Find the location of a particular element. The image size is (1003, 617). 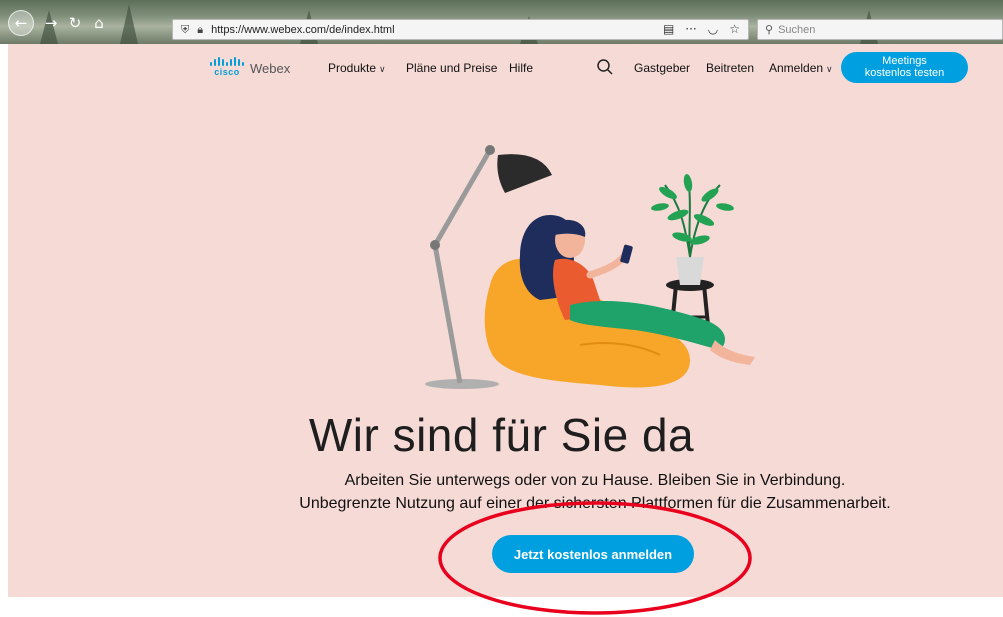

nav-plaene-und-preise: Pläne und Preise is located at coordinates (451, 68).